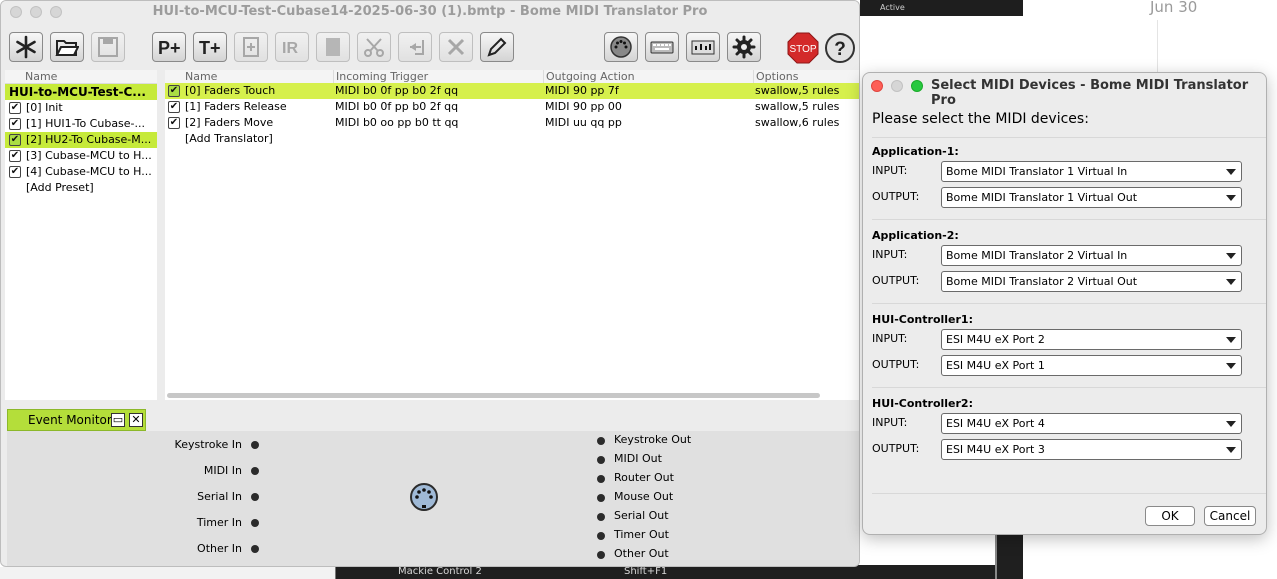  I want to click on copy-button, so click(333, 47).